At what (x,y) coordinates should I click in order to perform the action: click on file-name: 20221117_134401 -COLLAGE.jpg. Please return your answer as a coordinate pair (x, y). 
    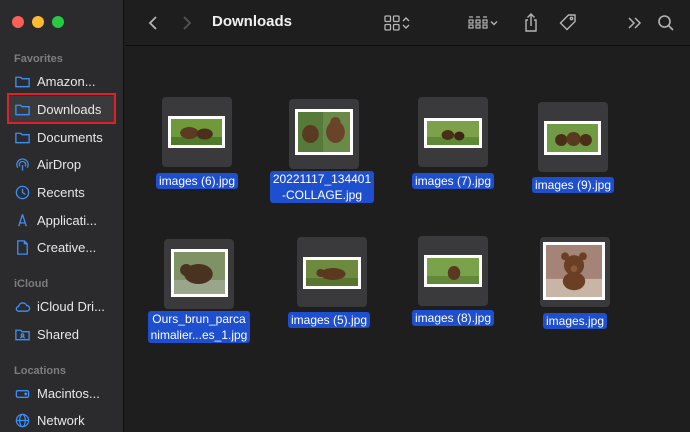
    Looking at the image, I should click on (322, 187).